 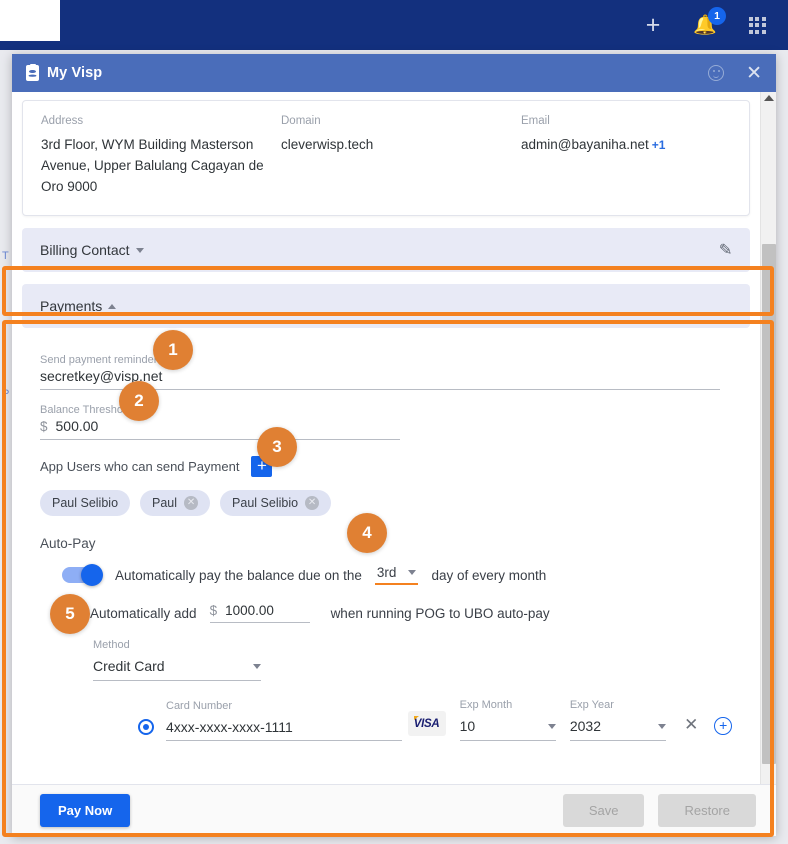 I want to click on address-label: Address, so click(x=62, y=121).